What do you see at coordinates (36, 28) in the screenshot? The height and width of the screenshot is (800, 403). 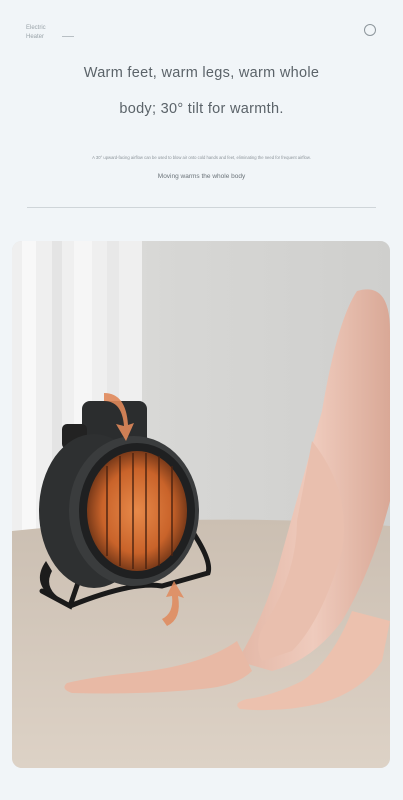 I see `brand-line-1: Electric` at bounding box center [36, 28].